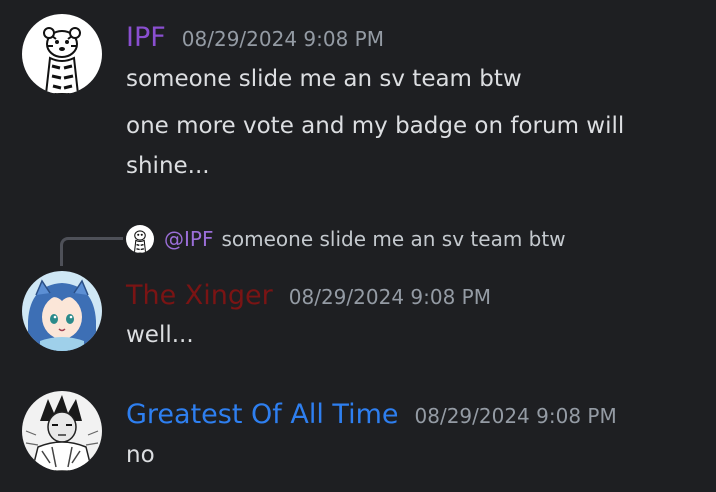 This screenshot has height=492, width=716. I want to click on message-header: Greatest Of All Time 08/29/2024 9:08 PM, so click(371, 414).